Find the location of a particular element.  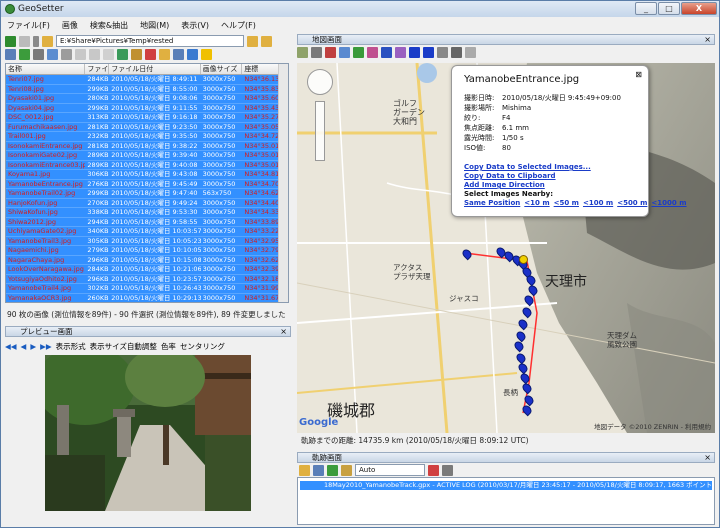

maximize-button: □ is located at coordinates (669, 8).